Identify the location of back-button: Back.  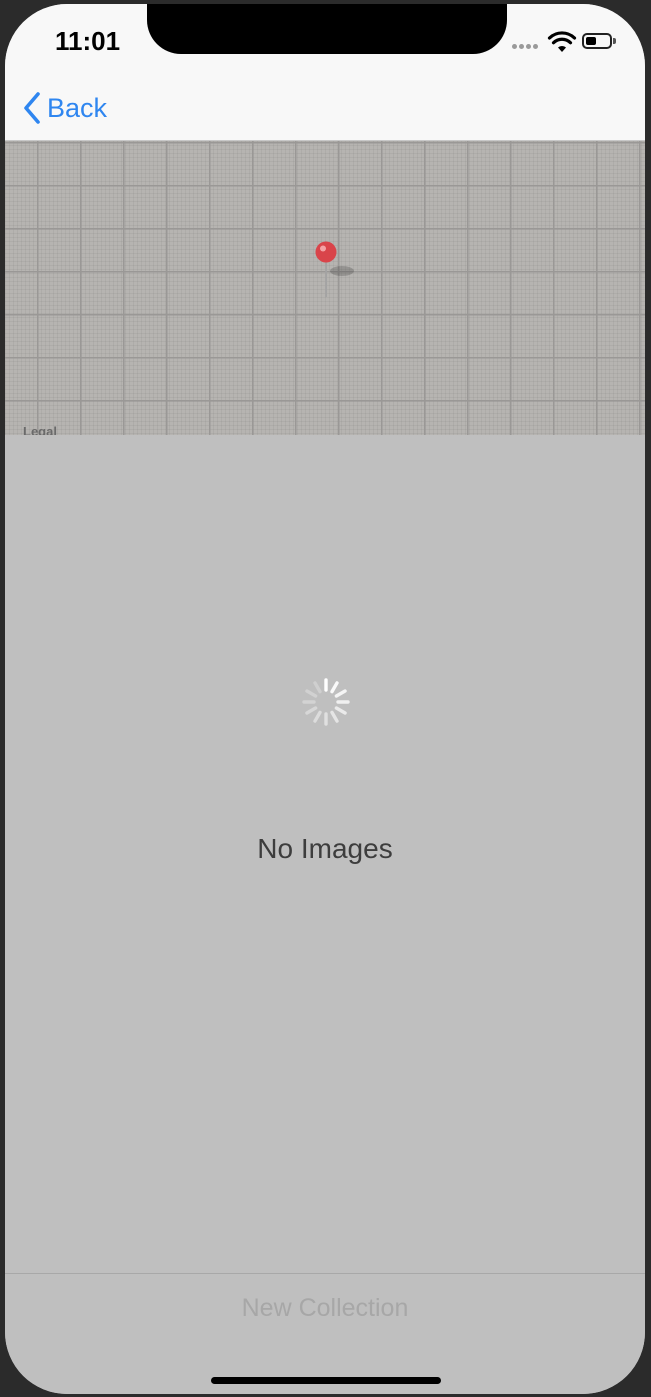
(65, 108).